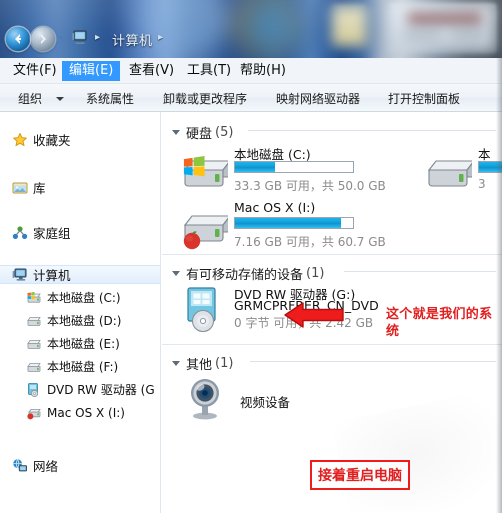 The width and height of the screenshot is (502, 513). I want to click on sidebar-item-mac-os-x: Mac OS X (I:), so click(93, 412).